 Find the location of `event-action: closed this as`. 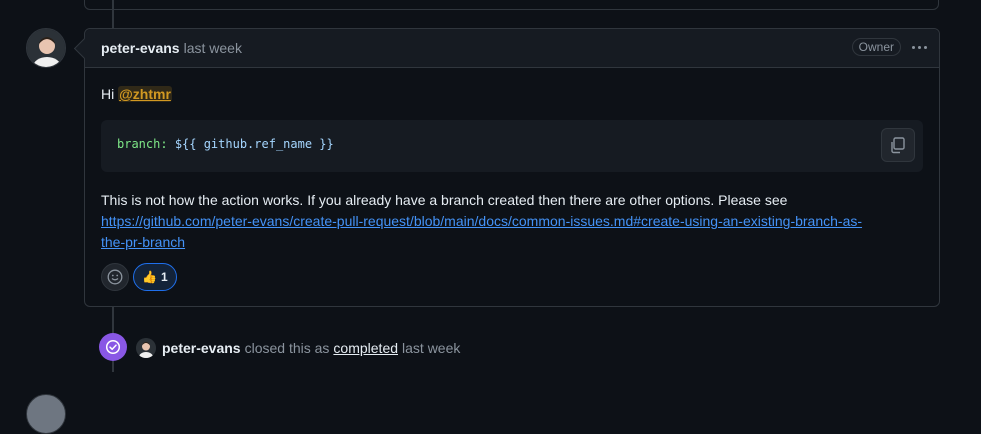

event-action: closed this as is located at coordinates (287, 348).